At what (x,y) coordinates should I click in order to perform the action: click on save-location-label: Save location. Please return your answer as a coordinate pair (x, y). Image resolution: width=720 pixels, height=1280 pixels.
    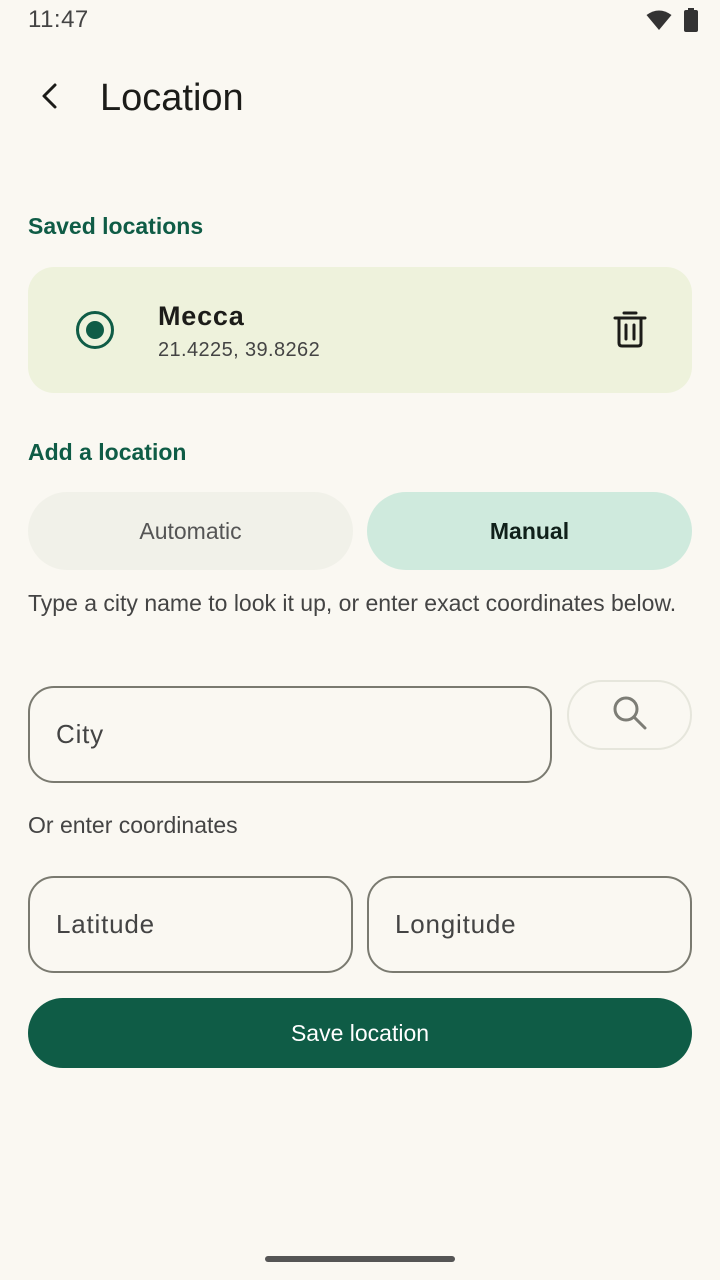
    Looking at the image, I should click on (360, 1032).